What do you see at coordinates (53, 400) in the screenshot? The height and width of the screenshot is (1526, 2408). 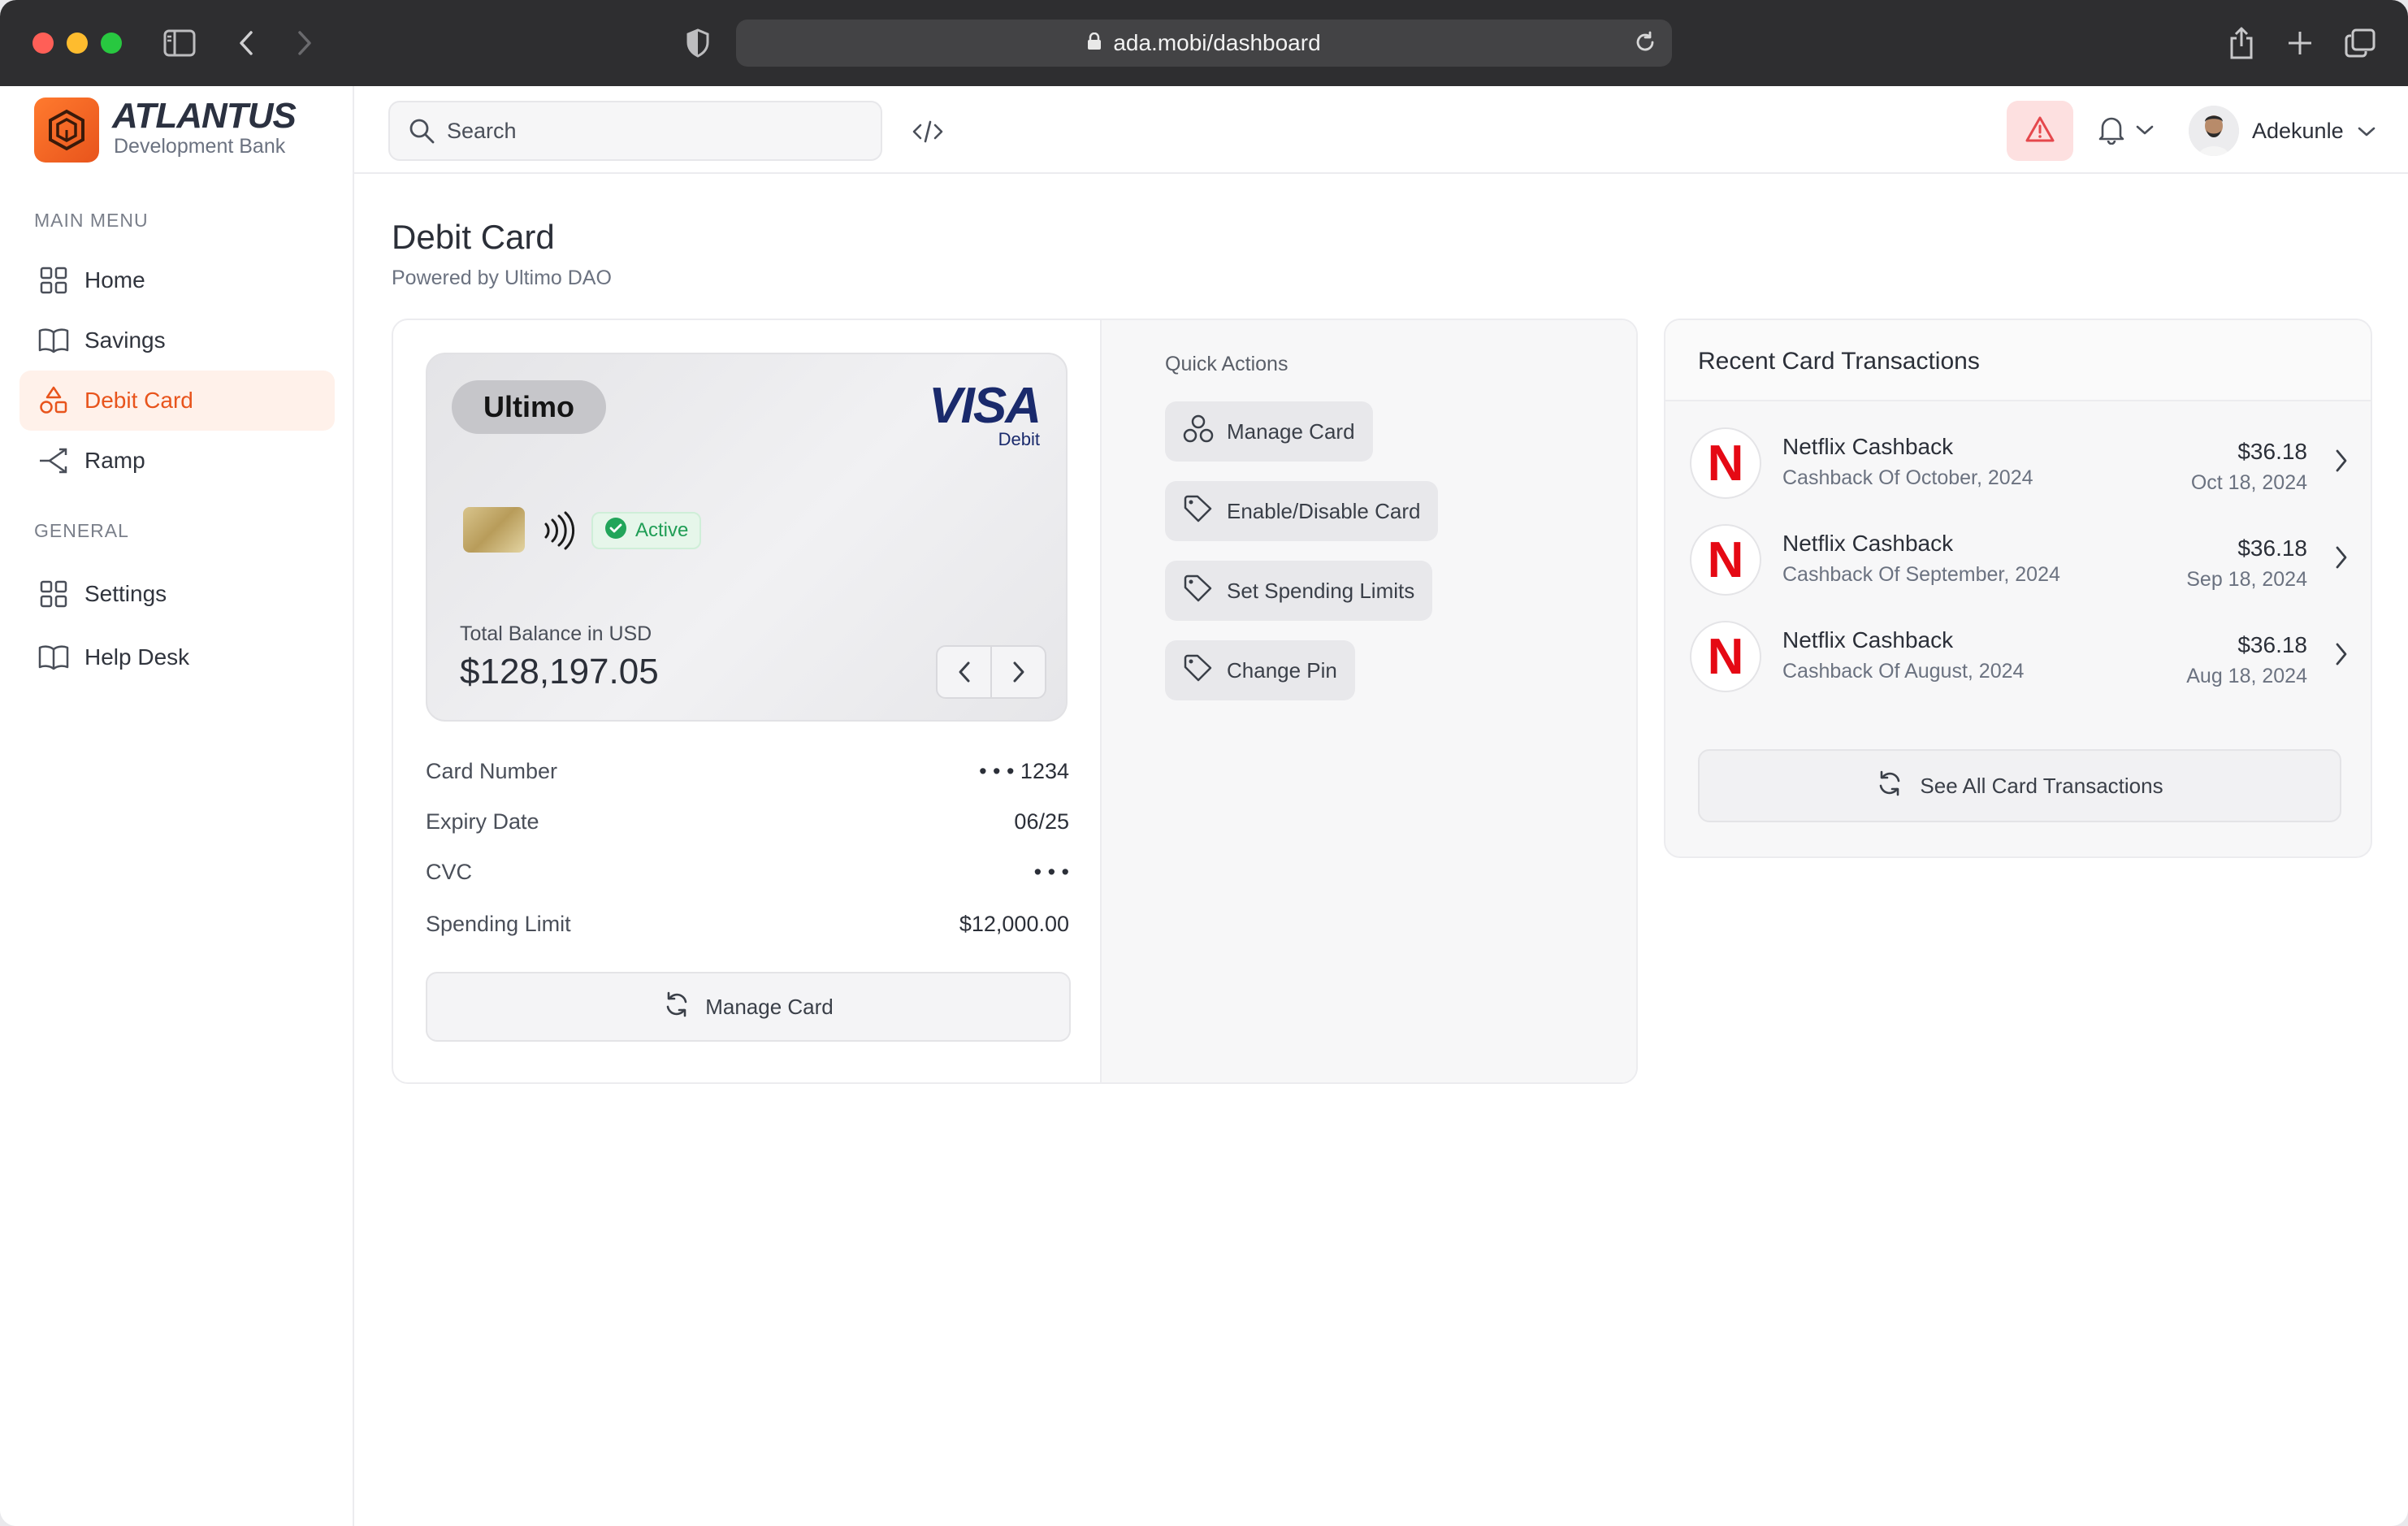 I see `shapes-icon` at bounding box center [53, 400].